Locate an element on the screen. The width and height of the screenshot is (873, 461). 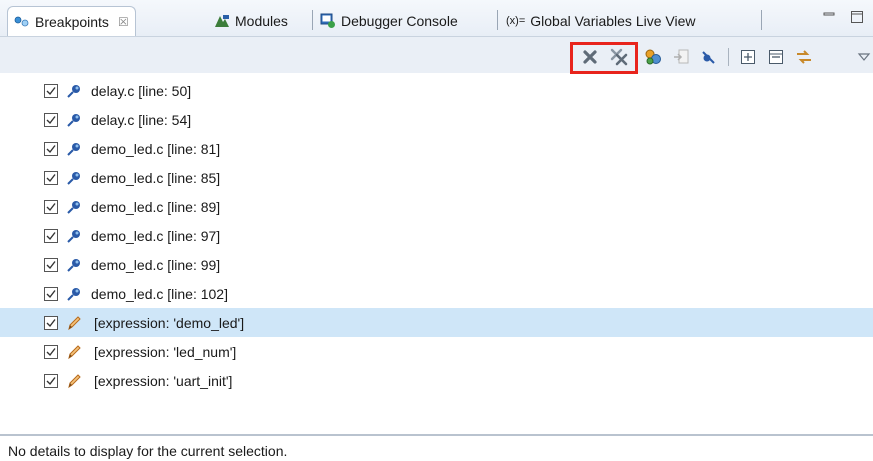
skip-all-breakpoints-icon is located at coordinates (709, 57).